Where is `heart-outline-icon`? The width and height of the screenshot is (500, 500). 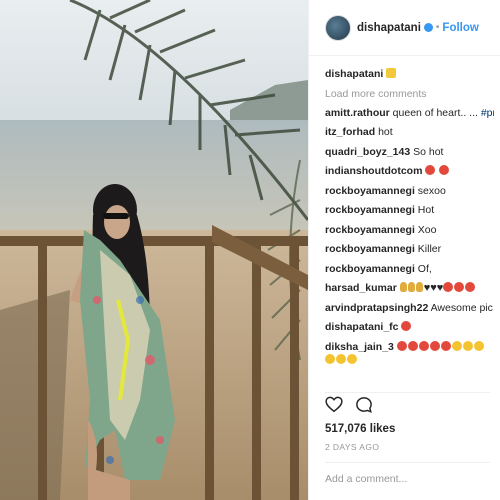
heart-outline-icon is located at coordinates (334, 407).